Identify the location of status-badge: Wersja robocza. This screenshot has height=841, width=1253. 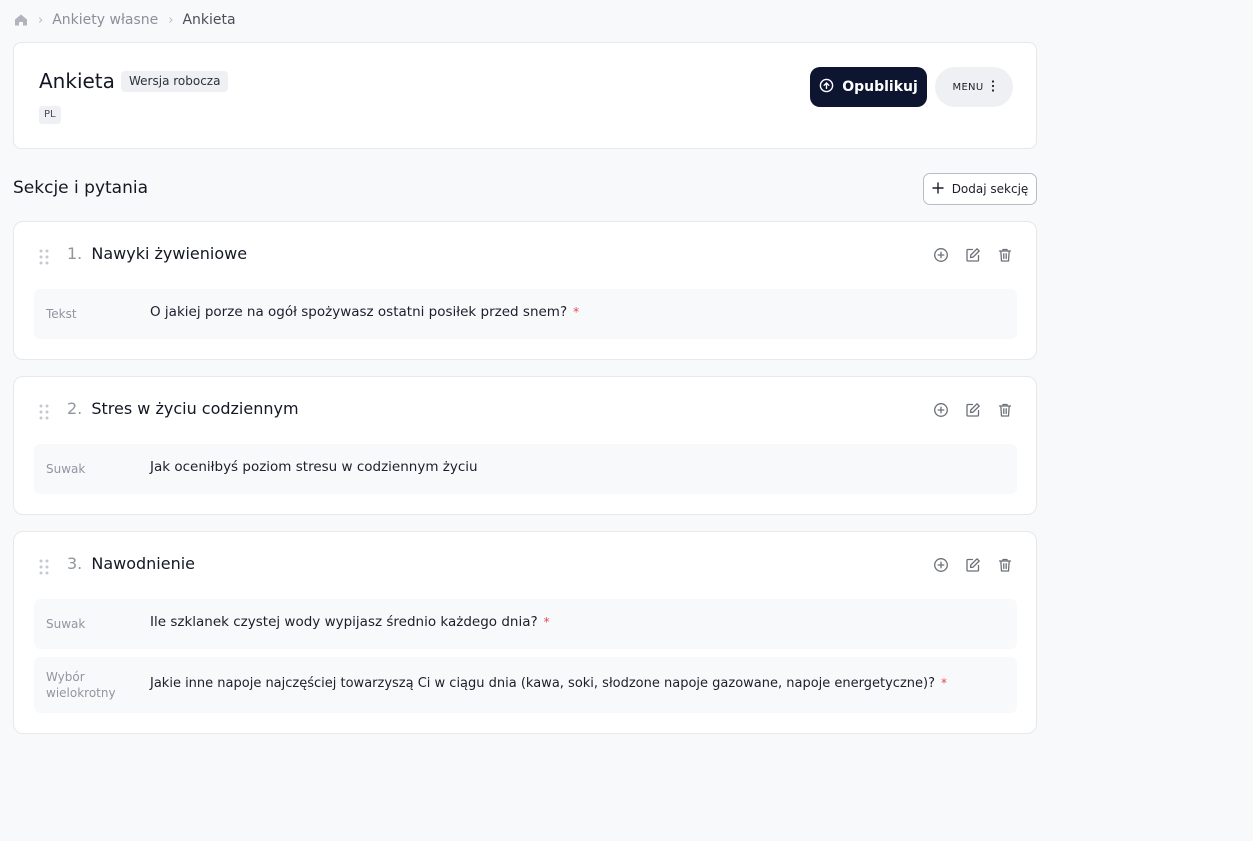
(175, 81).